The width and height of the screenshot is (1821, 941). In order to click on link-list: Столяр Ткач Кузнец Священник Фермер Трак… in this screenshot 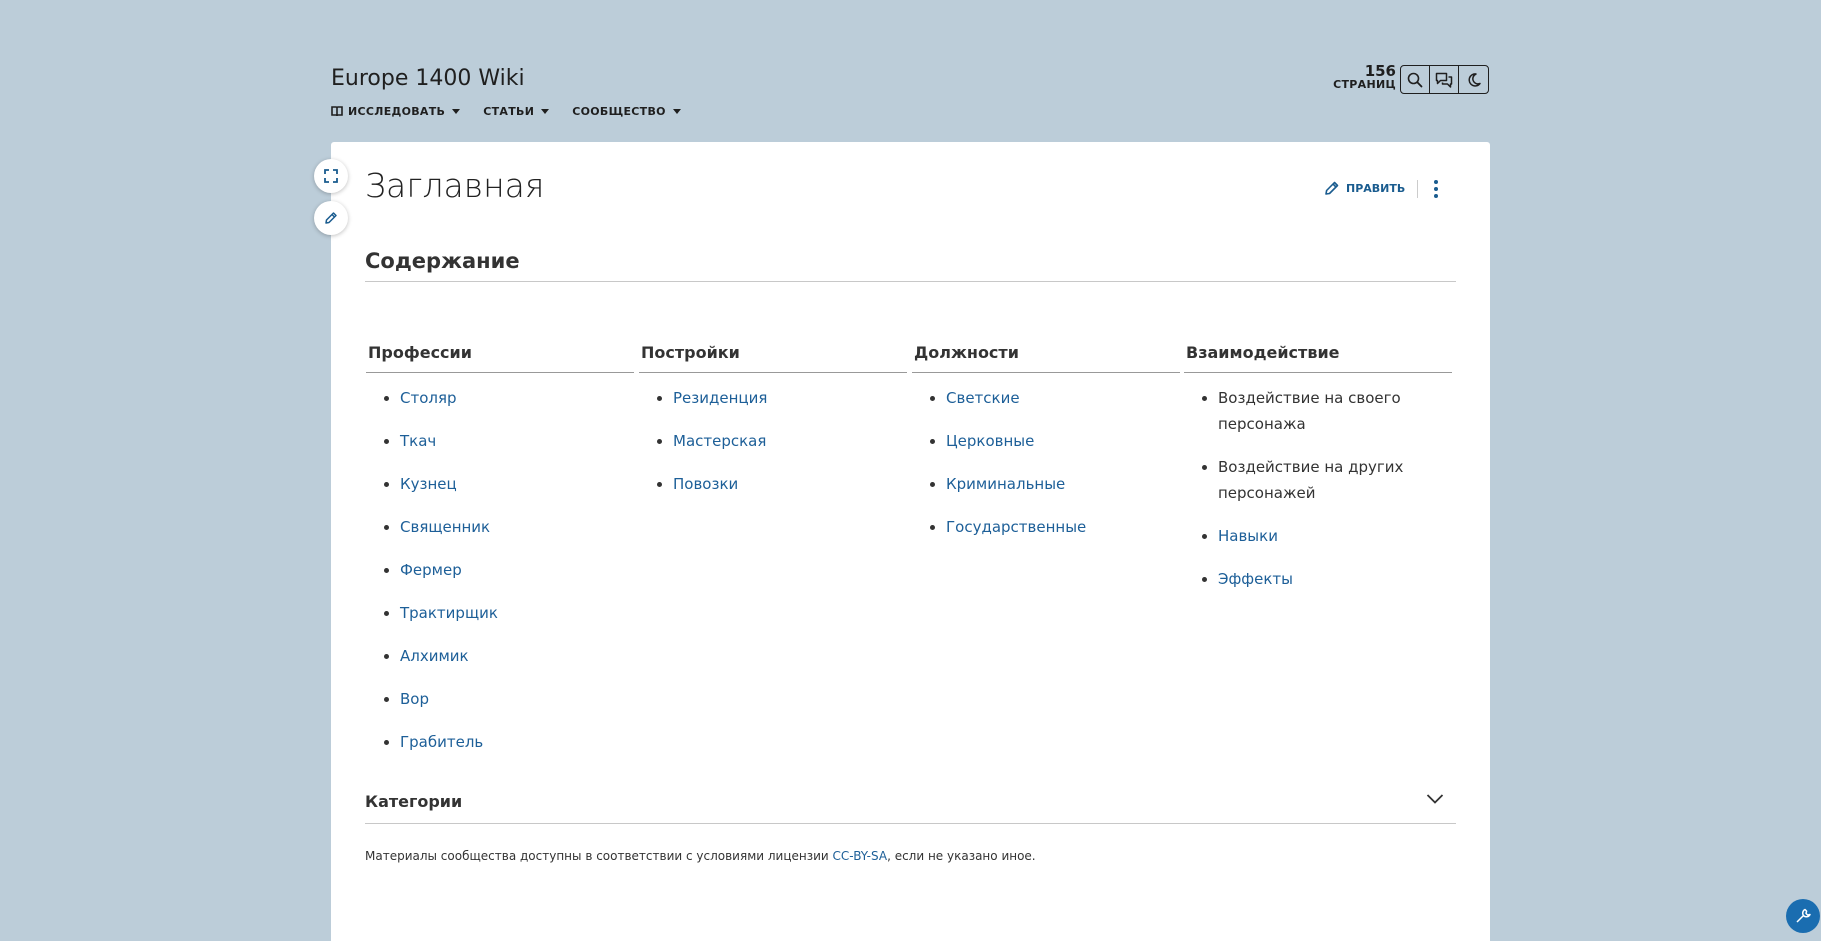, I will do `click(500, 570)`.